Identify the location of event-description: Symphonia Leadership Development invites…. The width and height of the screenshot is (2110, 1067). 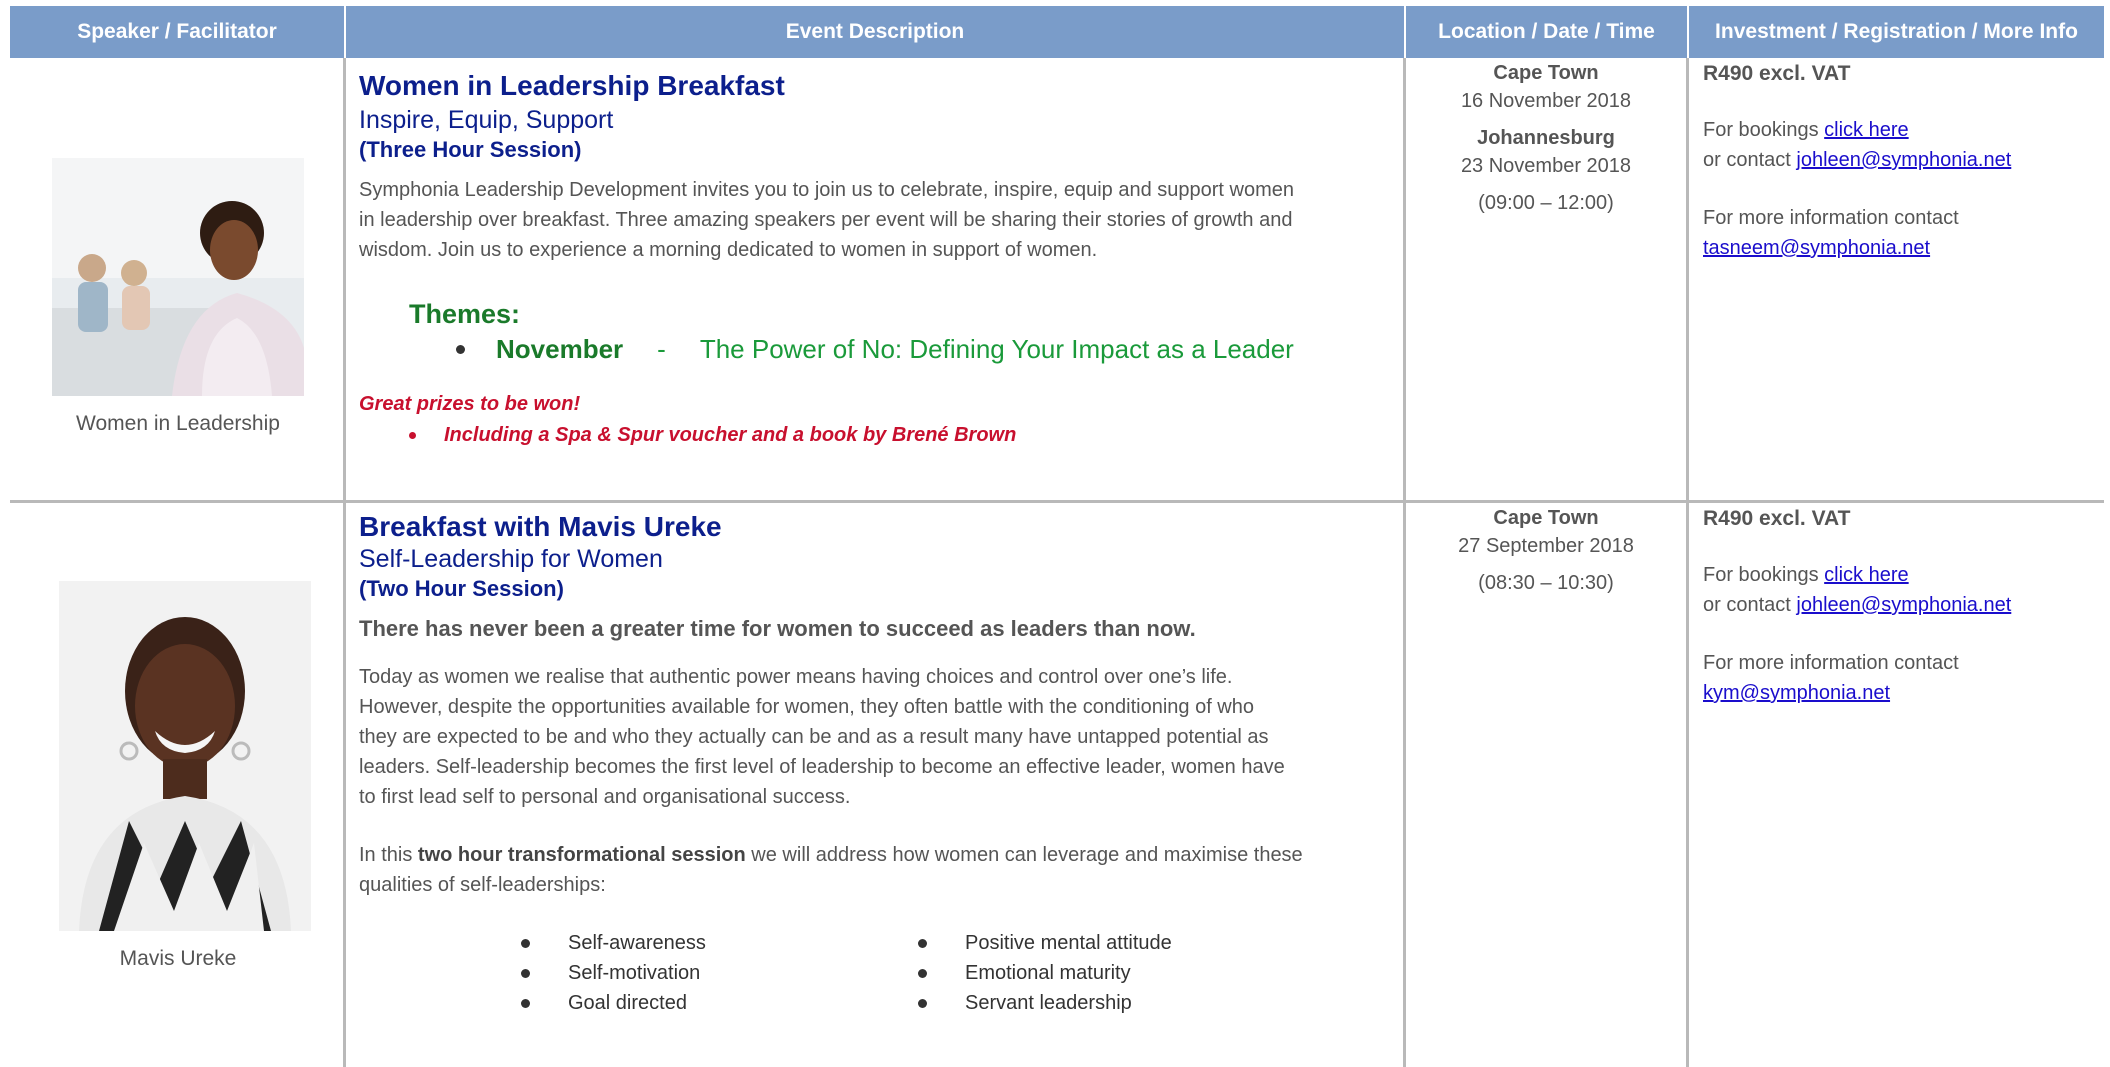
(881, 220).